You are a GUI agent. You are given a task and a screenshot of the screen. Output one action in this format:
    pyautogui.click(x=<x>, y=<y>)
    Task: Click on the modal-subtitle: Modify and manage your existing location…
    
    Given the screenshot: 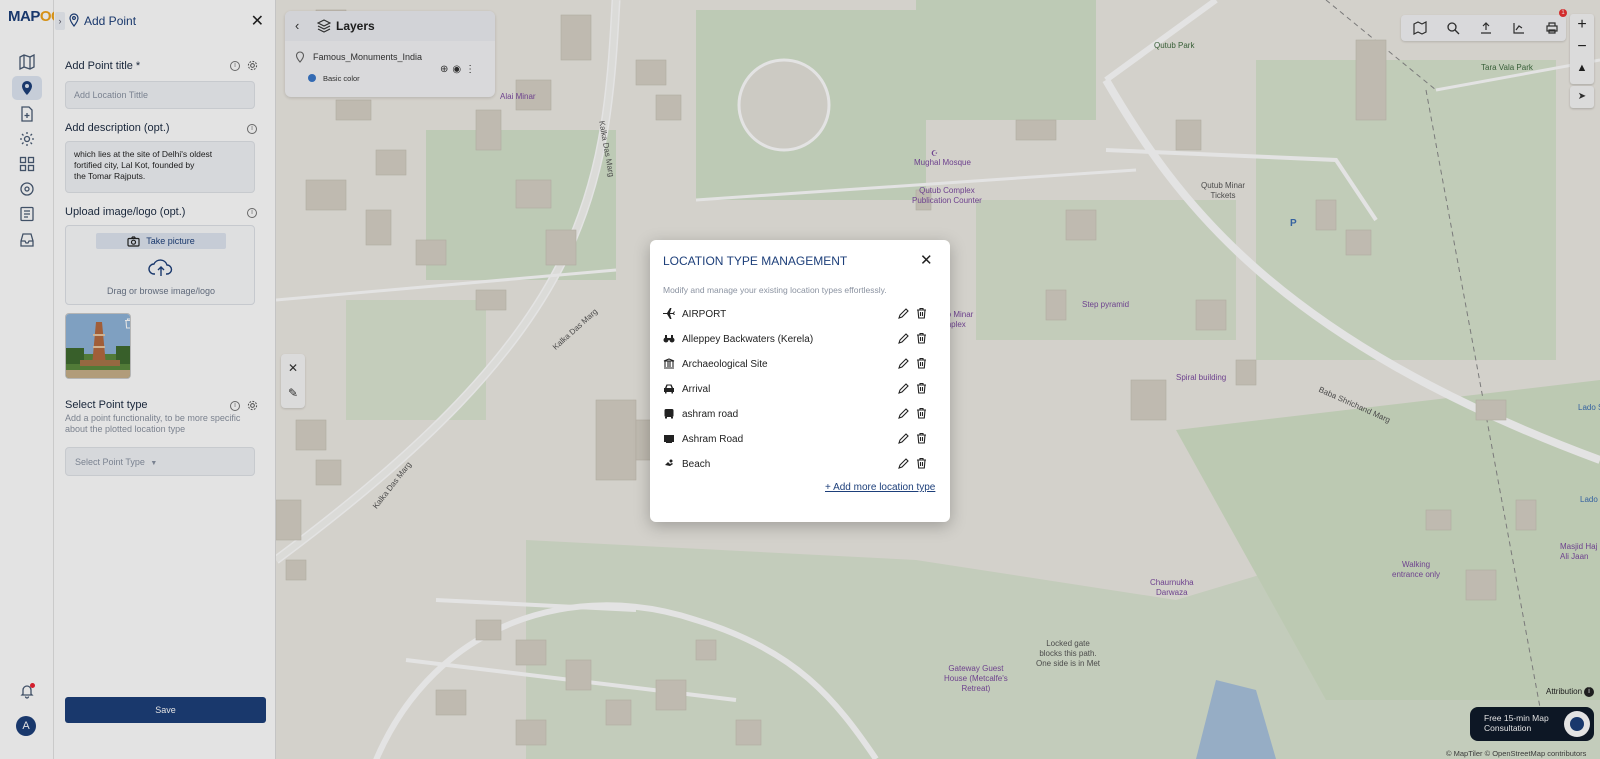 What is the action you would take?
    pyautogui.click(x=775, y=290)
    